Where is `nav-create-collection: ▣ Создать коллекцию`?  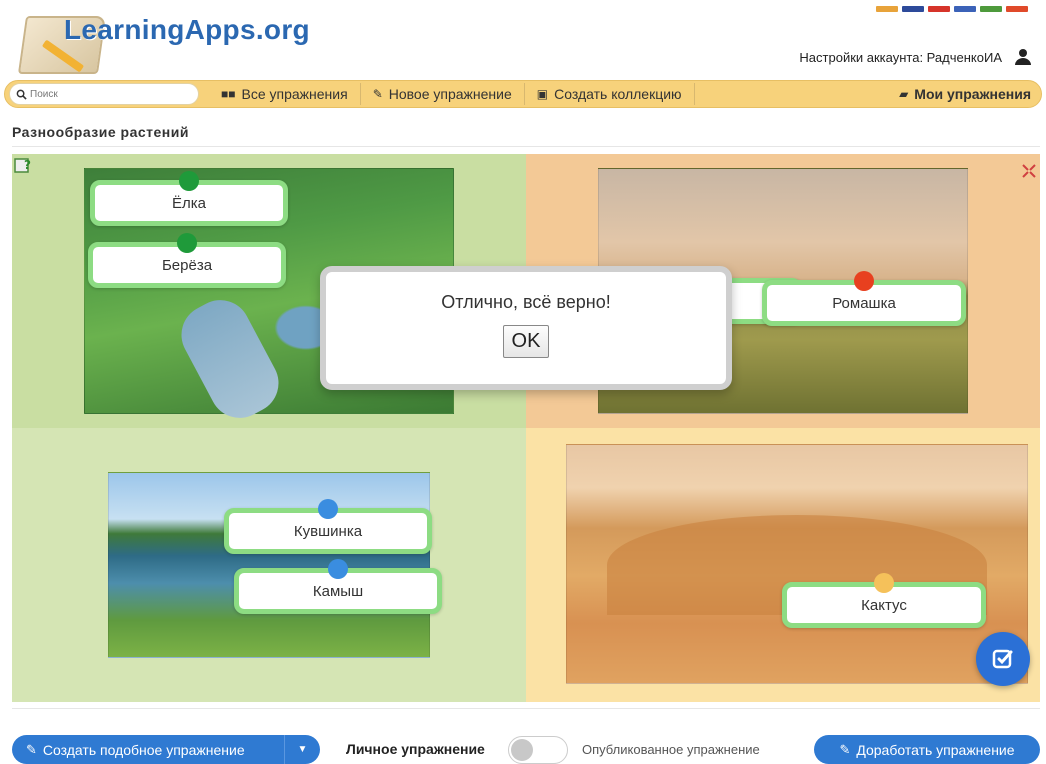
nav-create-collection: ▣ Создать коллекцию is located at coordinates (610, 94).